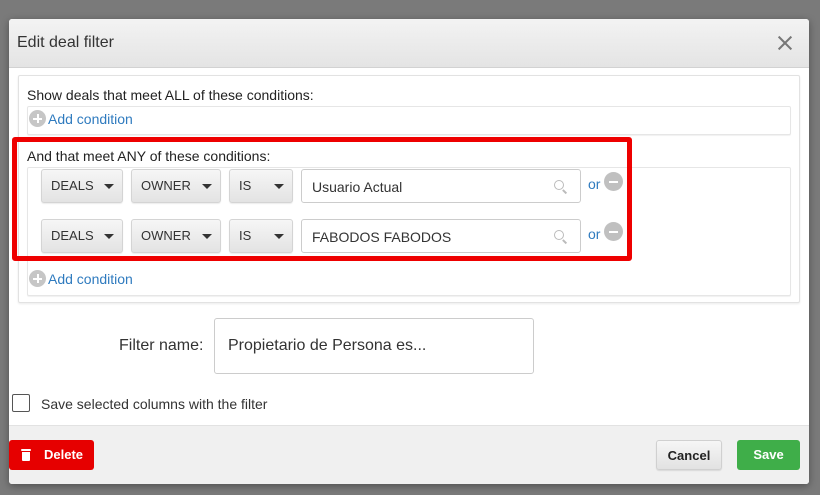  What do you see at coordinates (26, 455) in the screenshot?
I see `trash-icon` at bounding box center [26, 455].